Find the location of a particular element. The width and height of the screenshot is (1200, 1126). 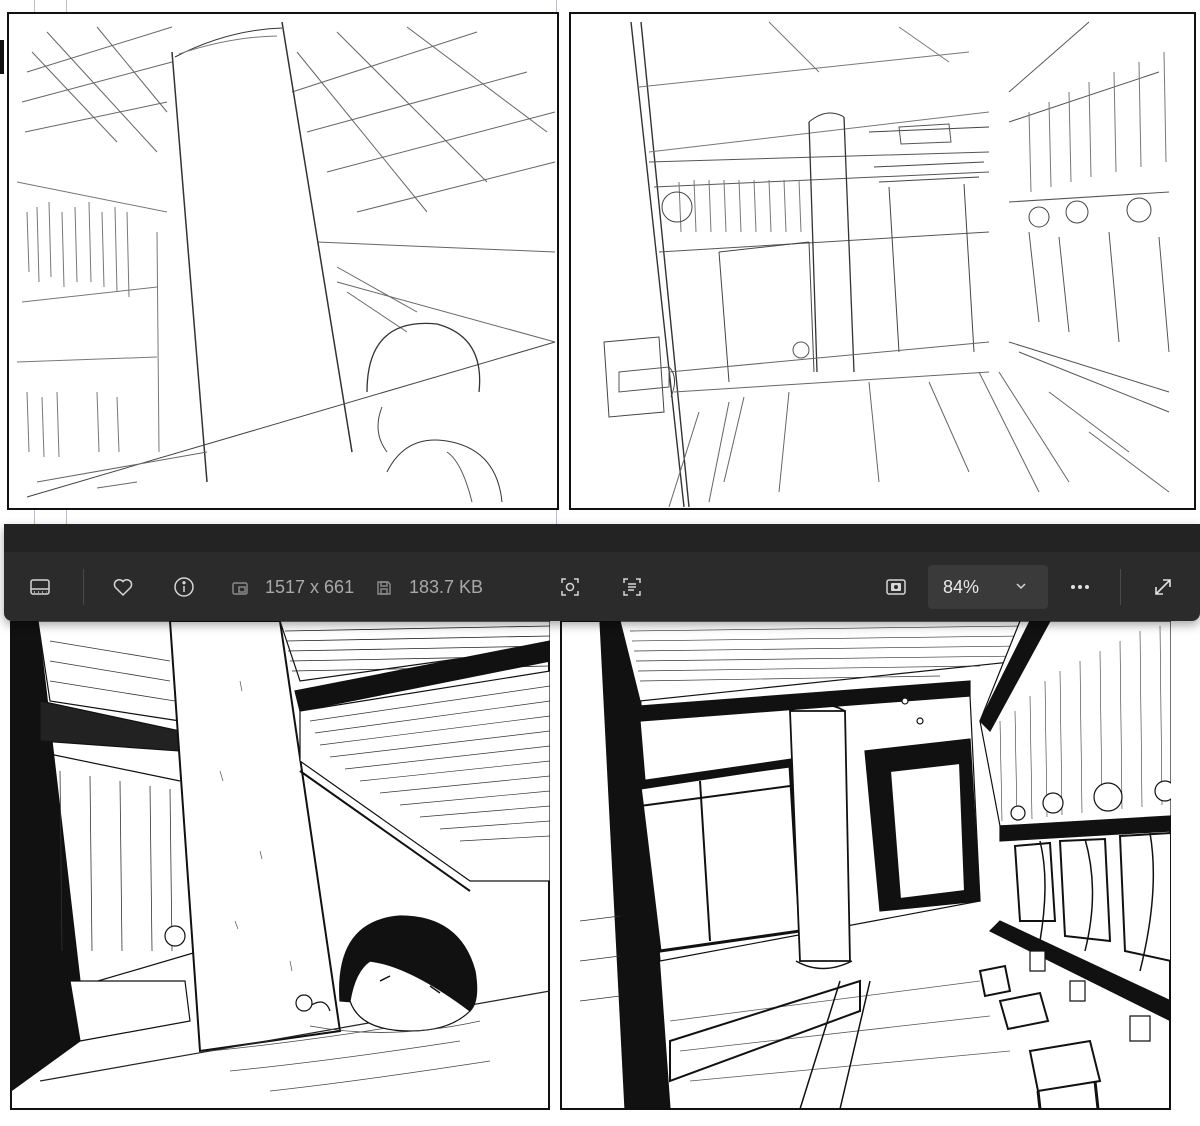

fullscreen-icon is located at coordinates (1163, 587).